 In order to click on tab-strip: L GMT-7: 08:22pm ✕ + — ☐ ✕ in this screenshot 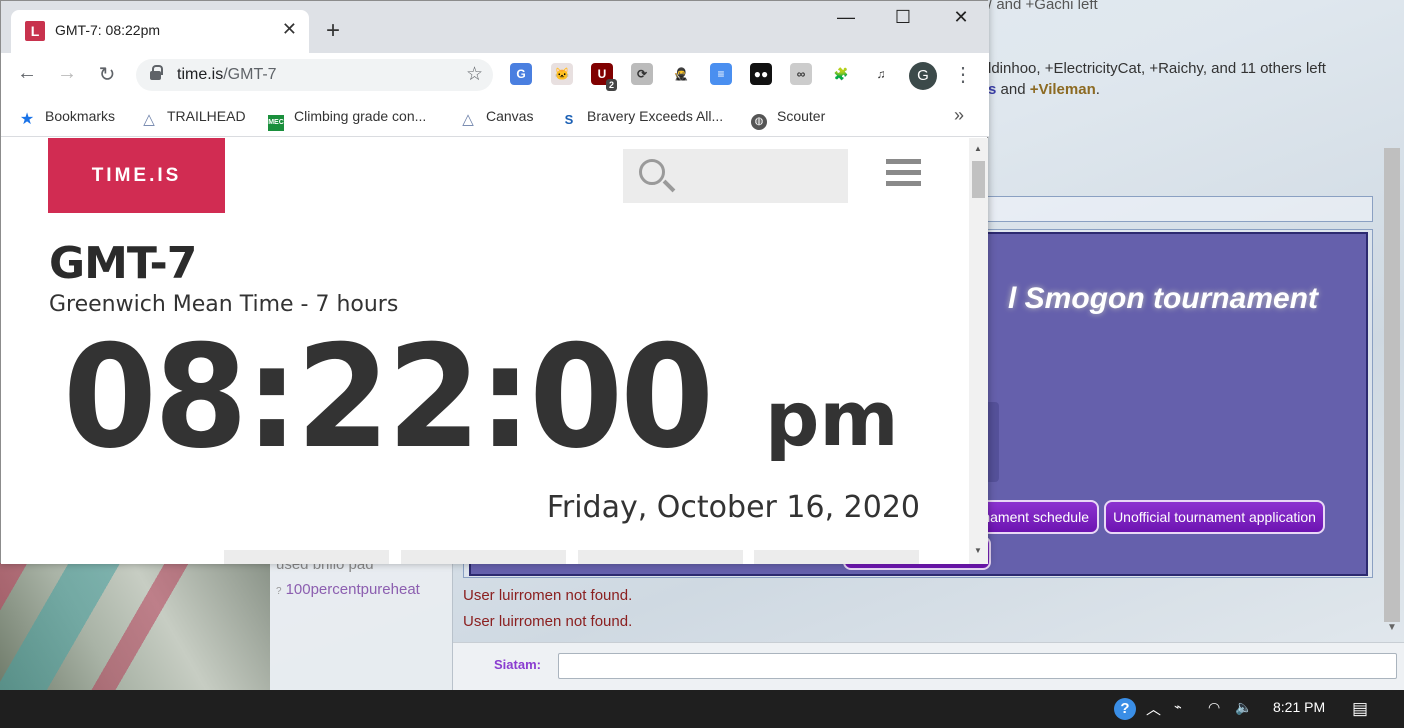, I will do `click(495, 27)`.